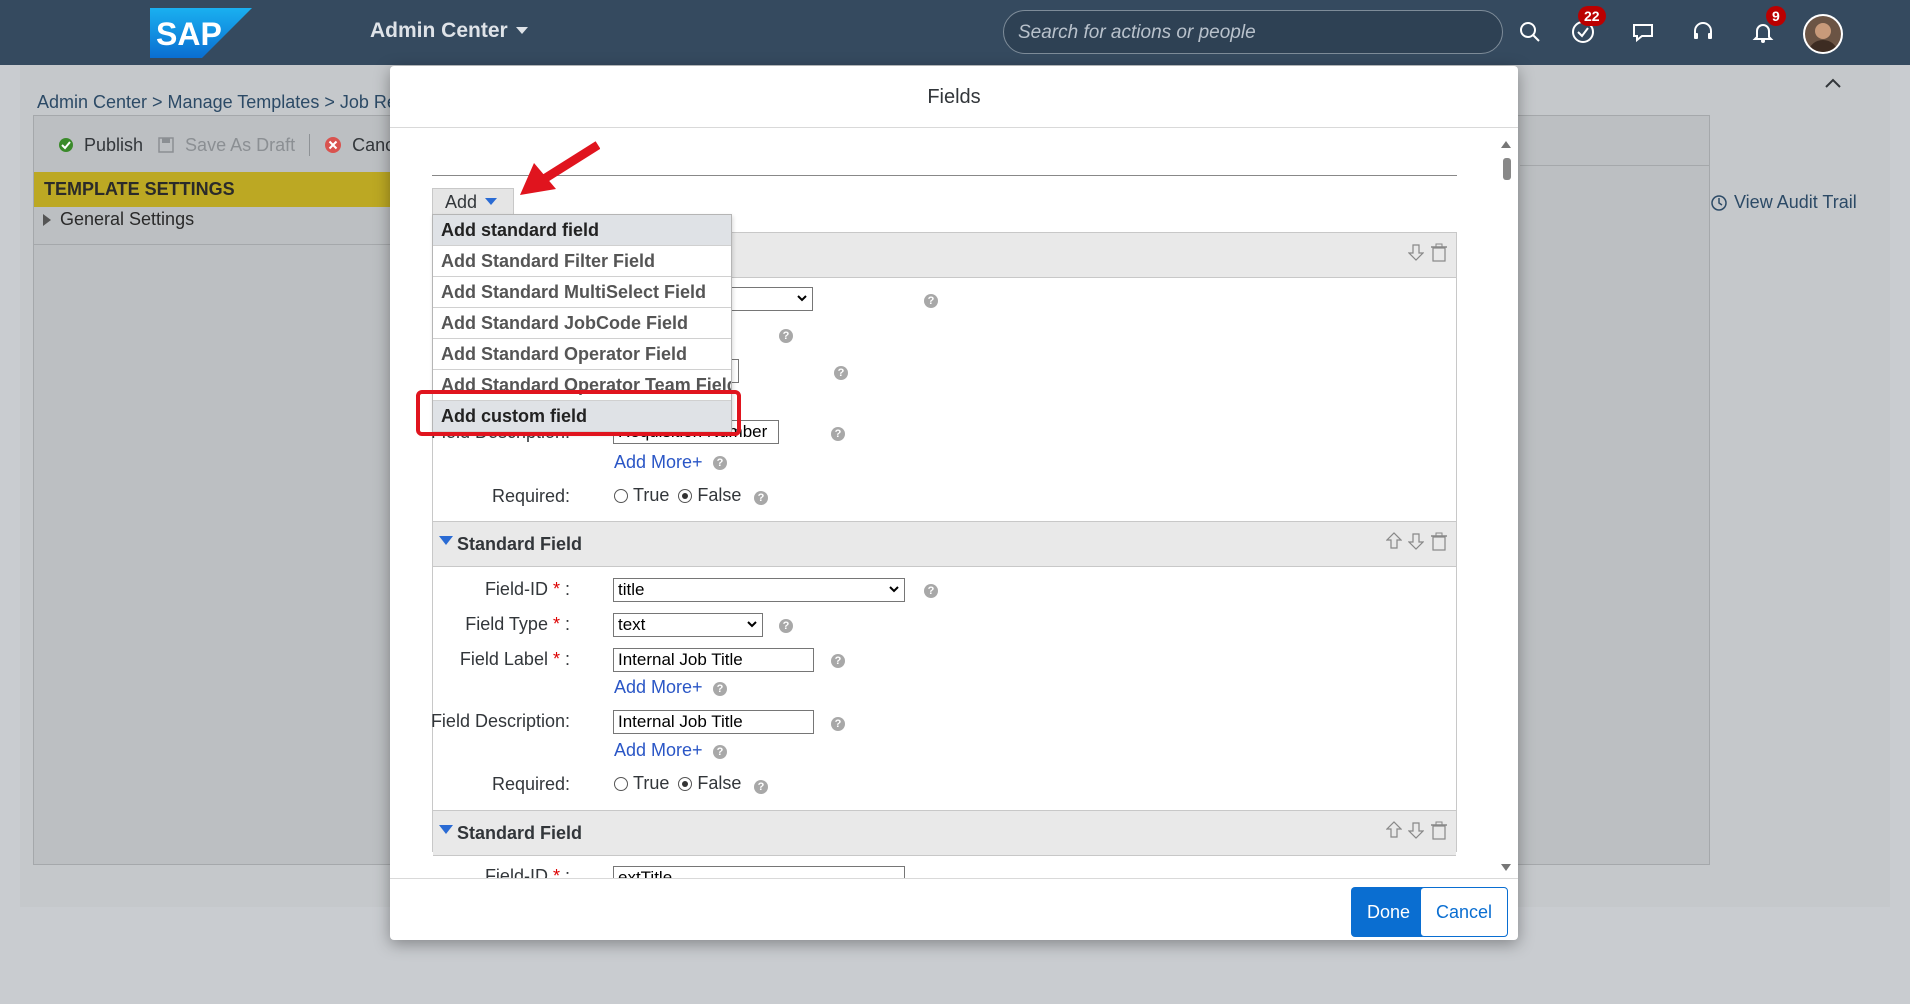  What do you see at coordinates (954, 97) in the screenshot?
I see `dialog-title: Fields` at bounding box center [954, 97].